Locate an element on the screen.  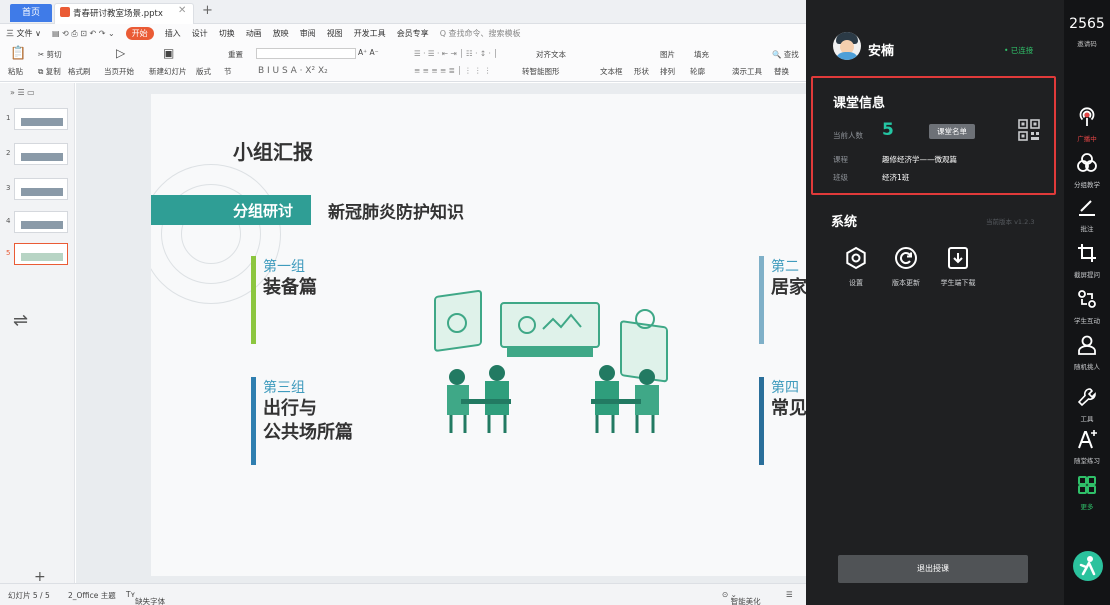
menu-design: 设计 is located at coordinates (200, 33).